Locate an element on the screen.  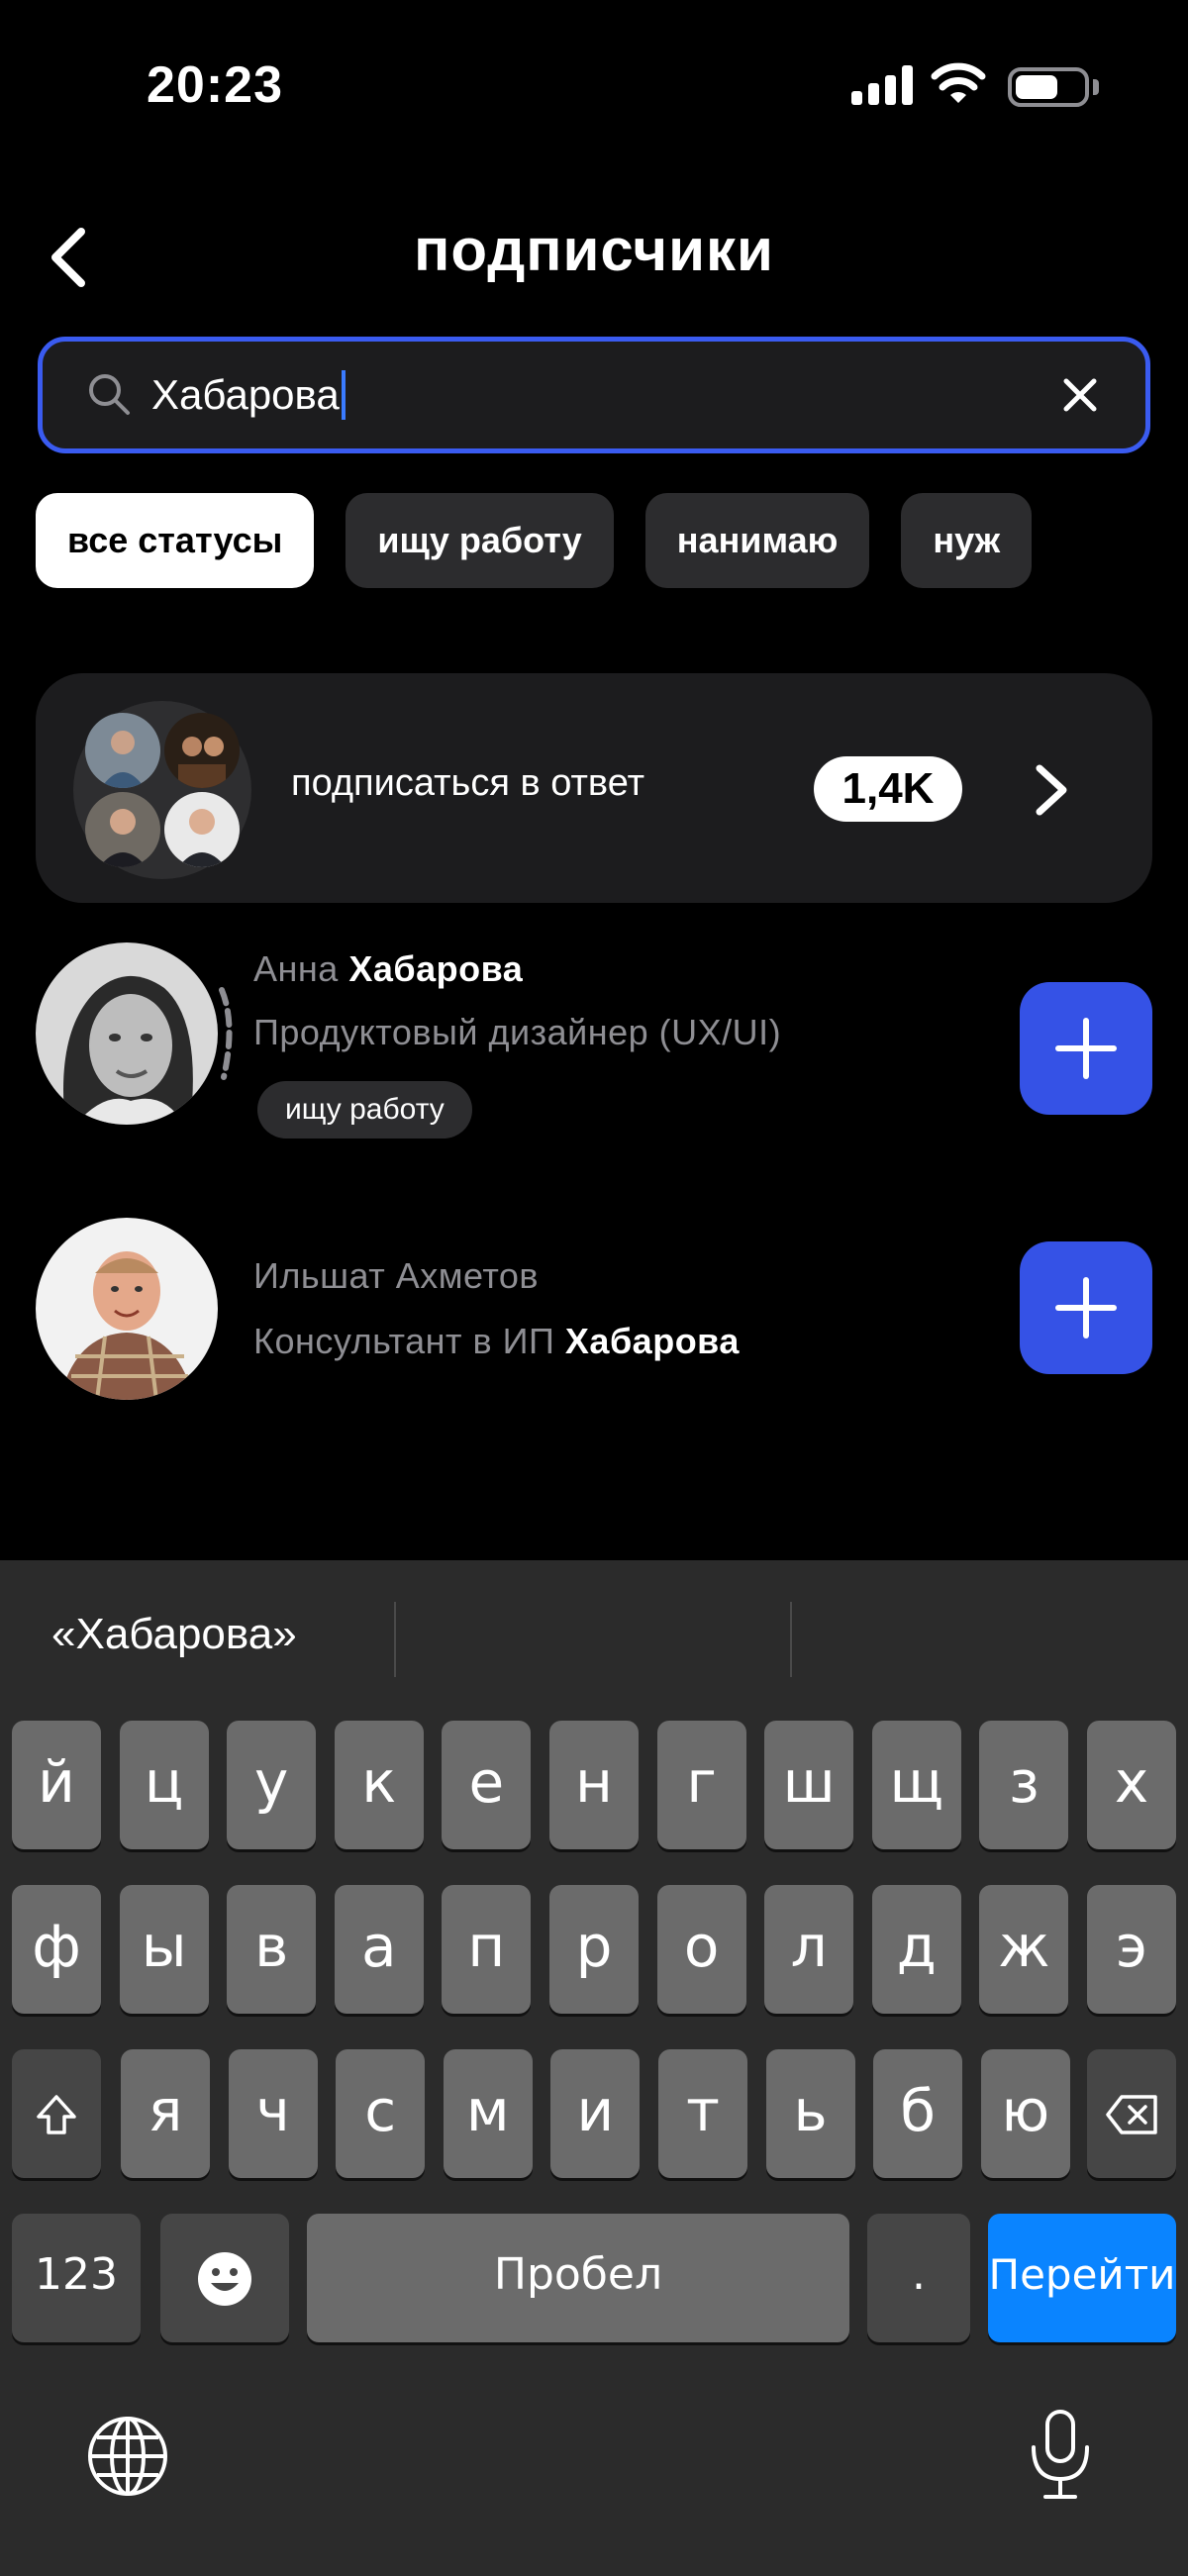
shift-key is located at coordinates (56, 2113).